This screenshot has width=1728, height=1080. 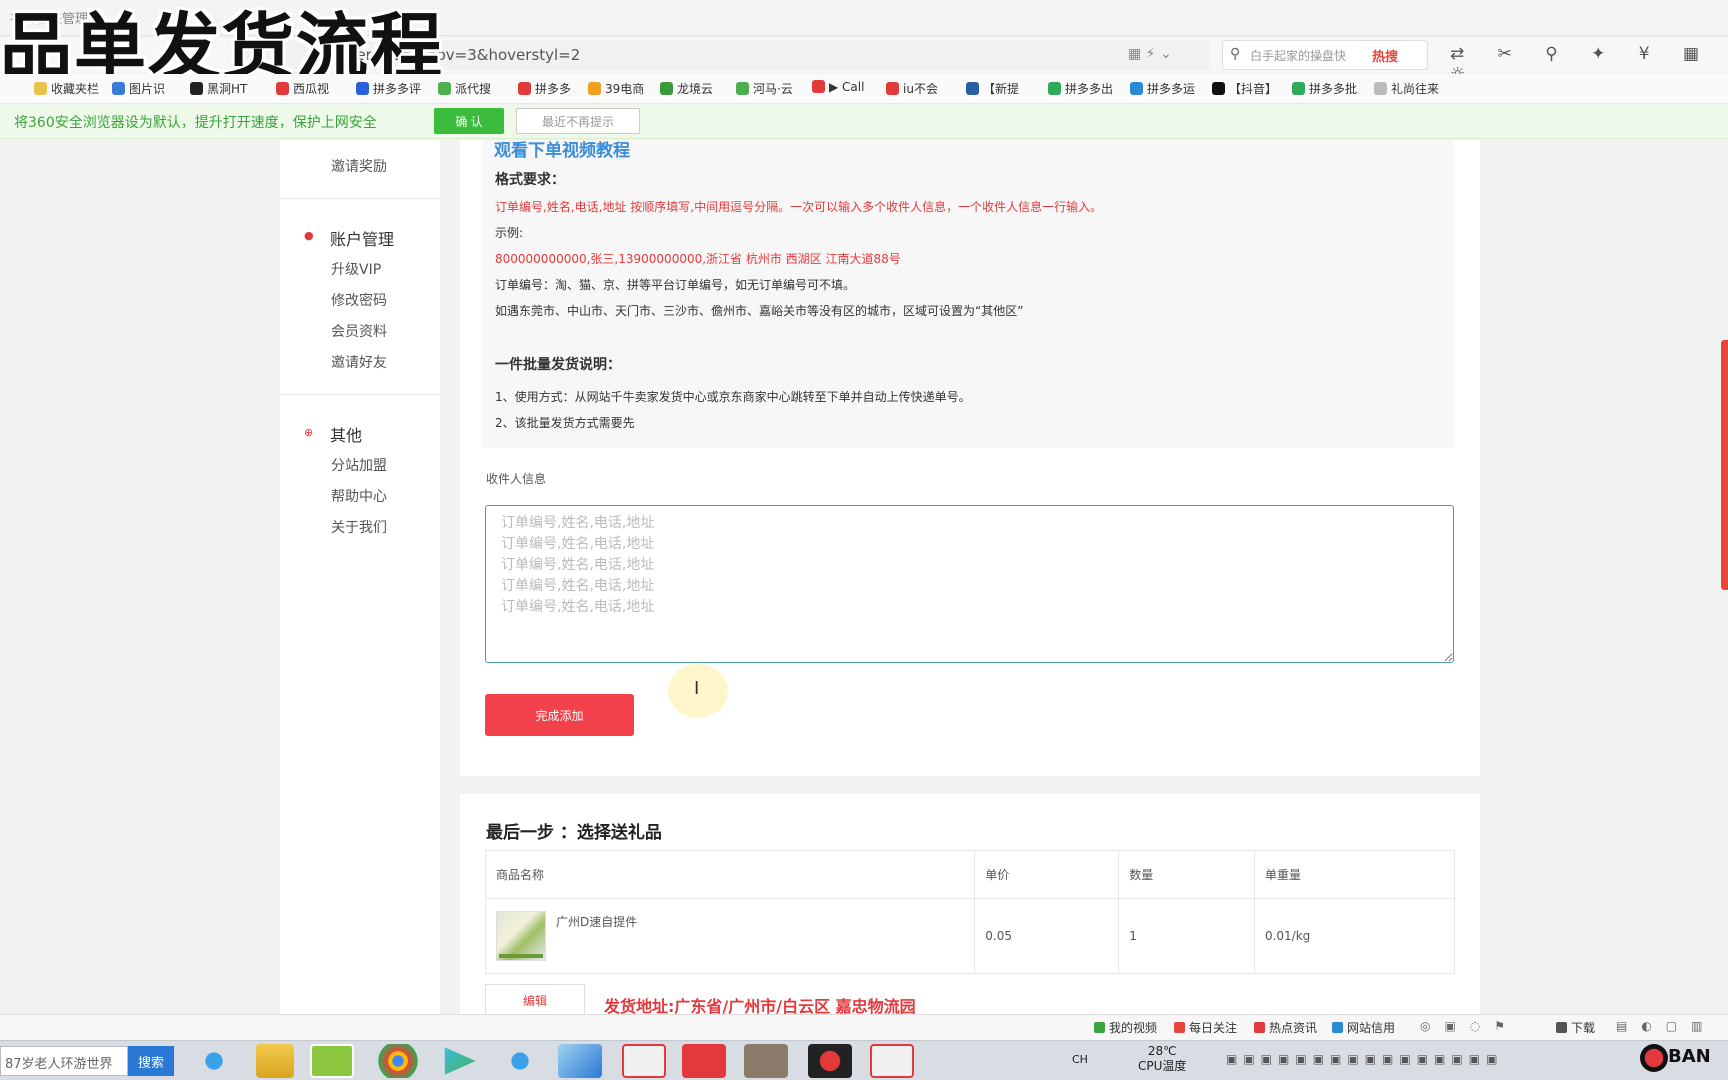 I want to click on goods-qty: 1, so click(x=1186, y=936).